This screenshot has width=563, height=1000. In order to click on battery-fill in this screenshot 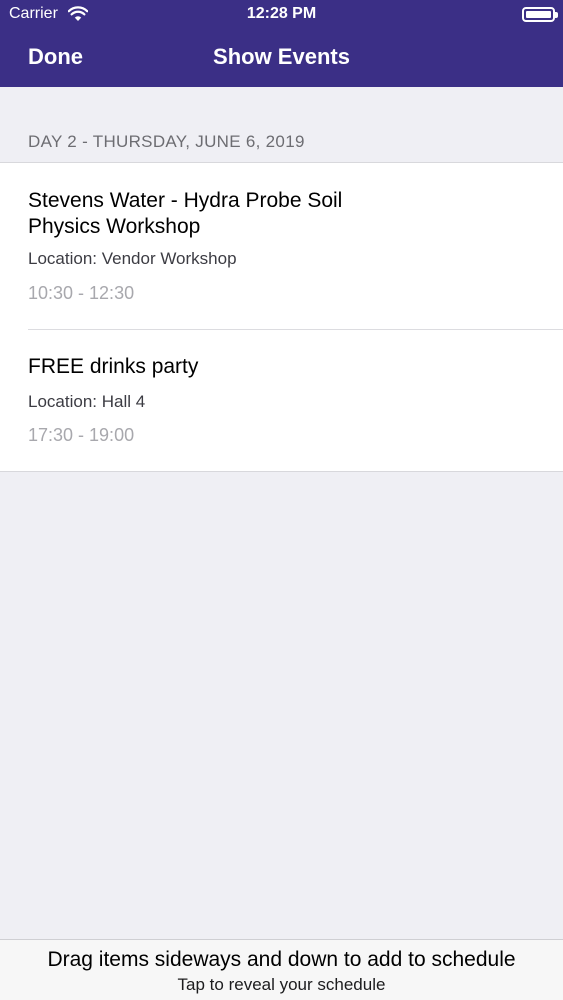, I will do `click(538, 14)`.